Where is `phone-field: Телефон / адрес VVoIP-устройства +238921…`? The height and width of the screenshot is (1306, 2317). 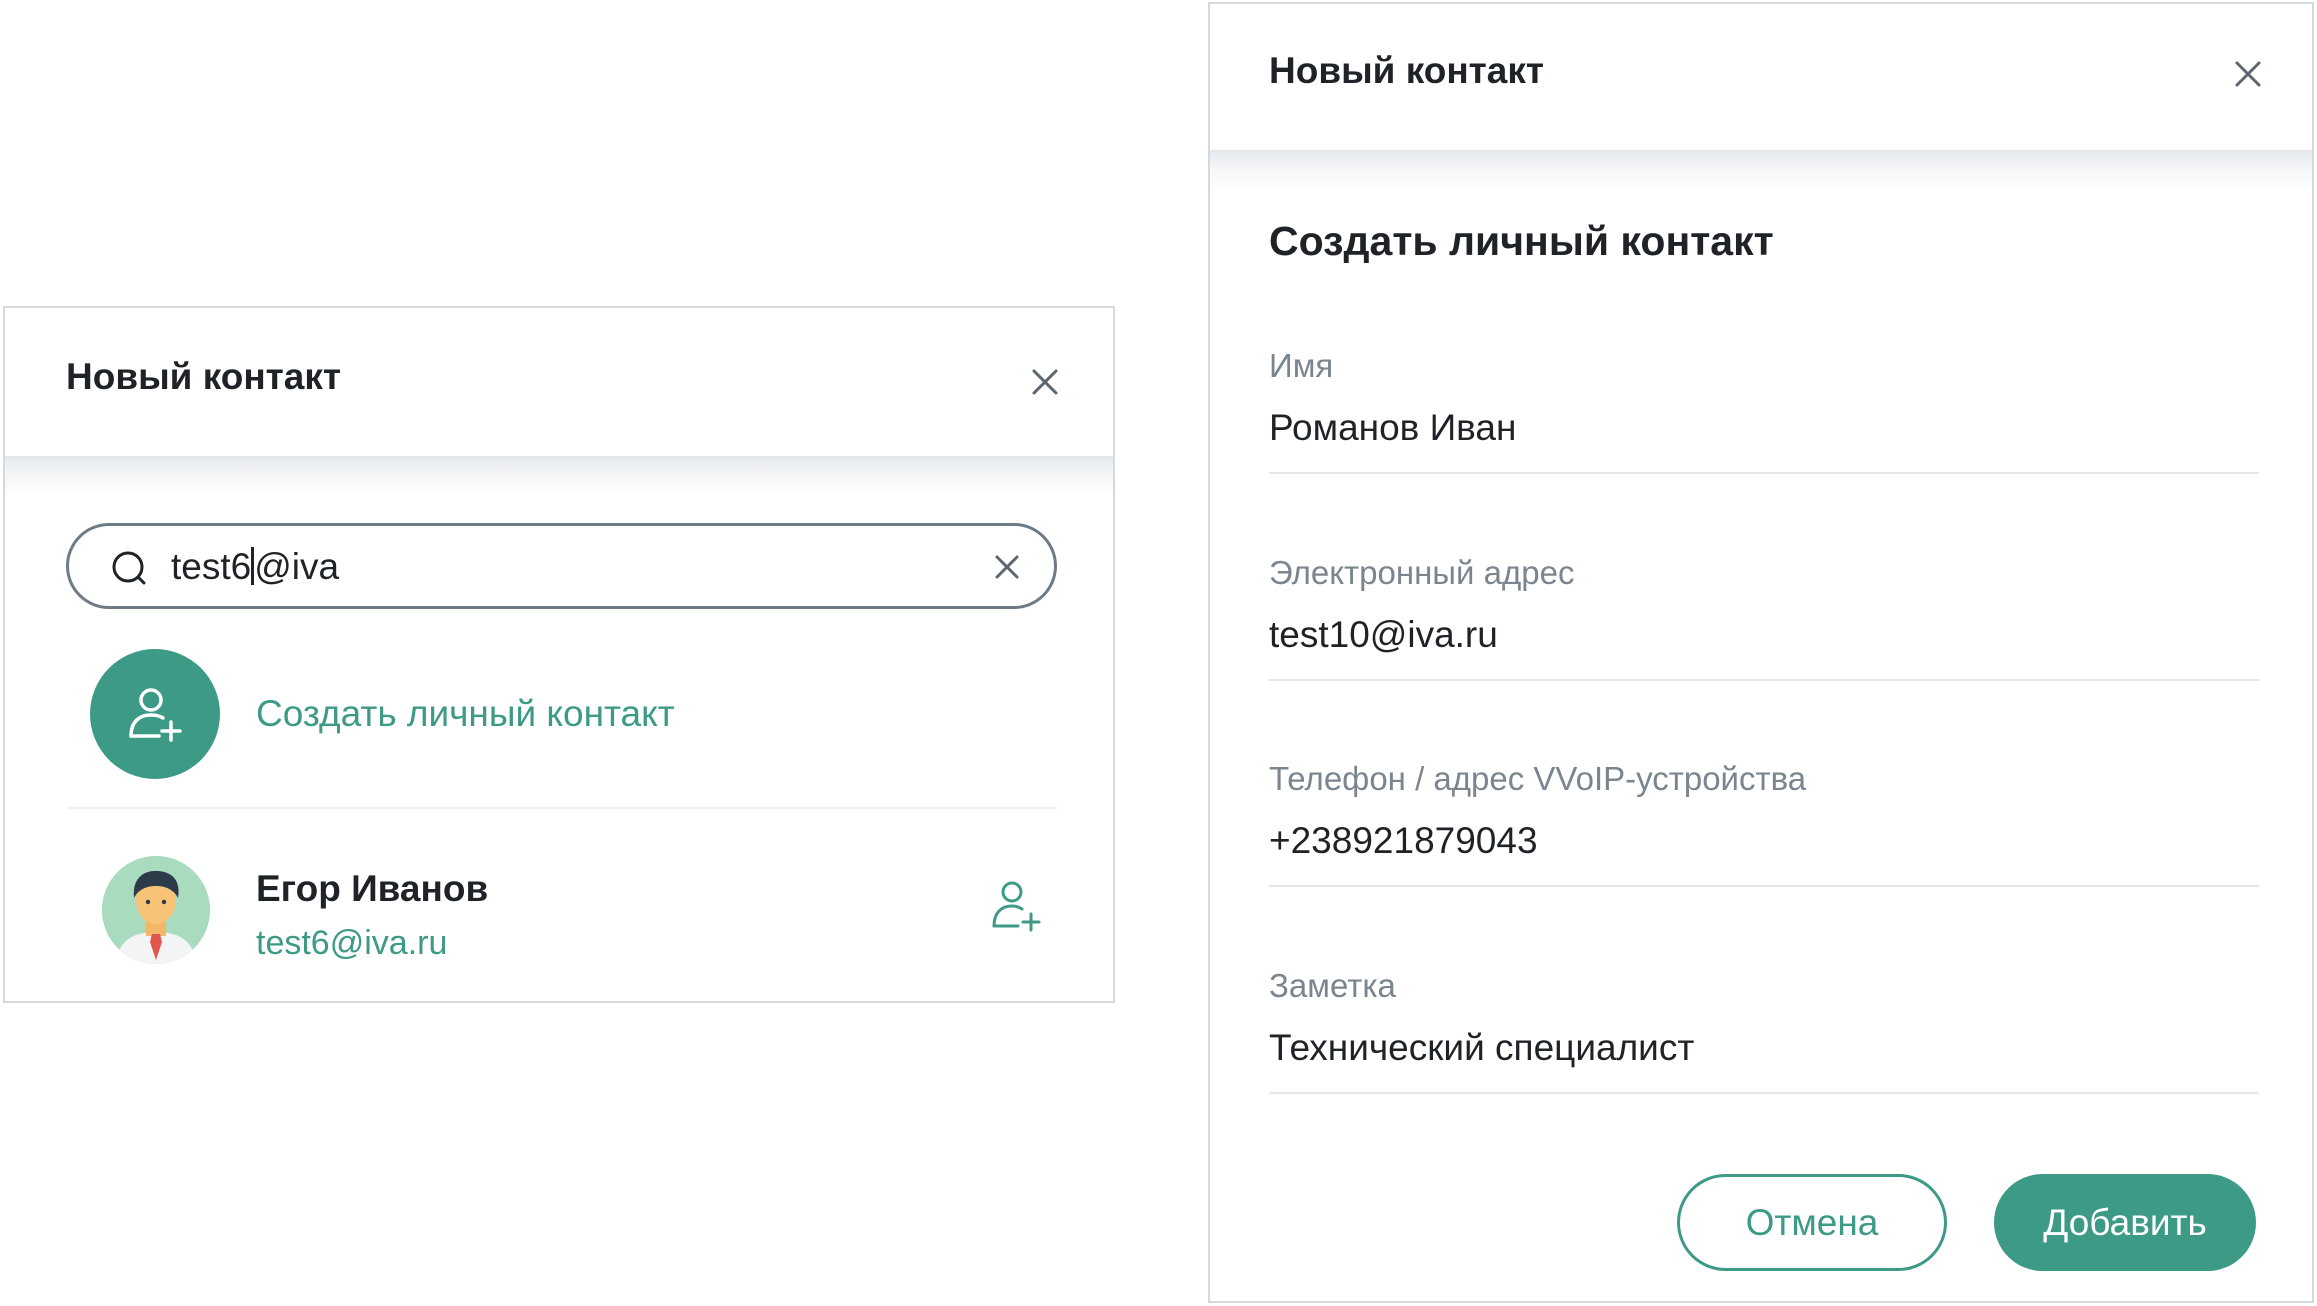 phone-field: Телефон / адрес VVoIP-устройства +238921… is located at coordinates (1764, 825).